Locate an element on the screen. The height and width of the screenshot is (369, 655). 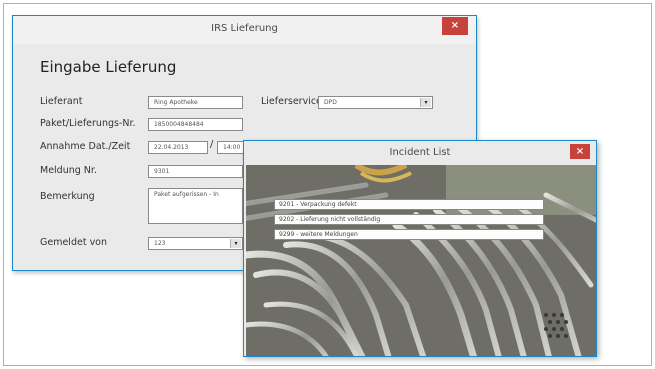
incident-list-item: 9299 - weitere Meldungen is located at coordinates (409, 234).